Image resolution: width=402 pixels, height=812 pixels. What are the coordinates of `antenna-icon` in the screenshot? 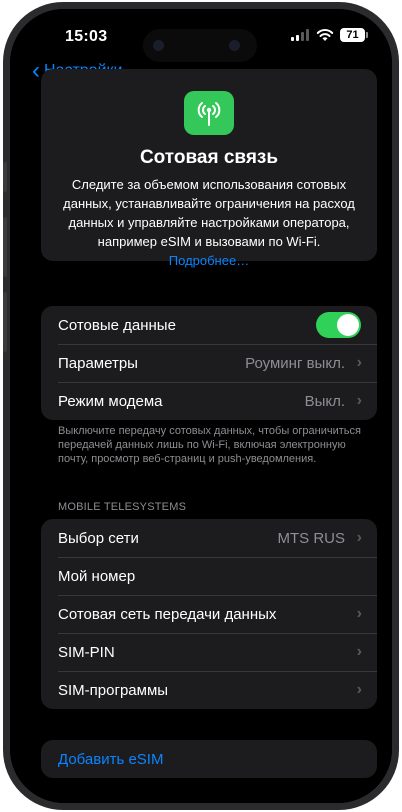 It's located at (209, 113).